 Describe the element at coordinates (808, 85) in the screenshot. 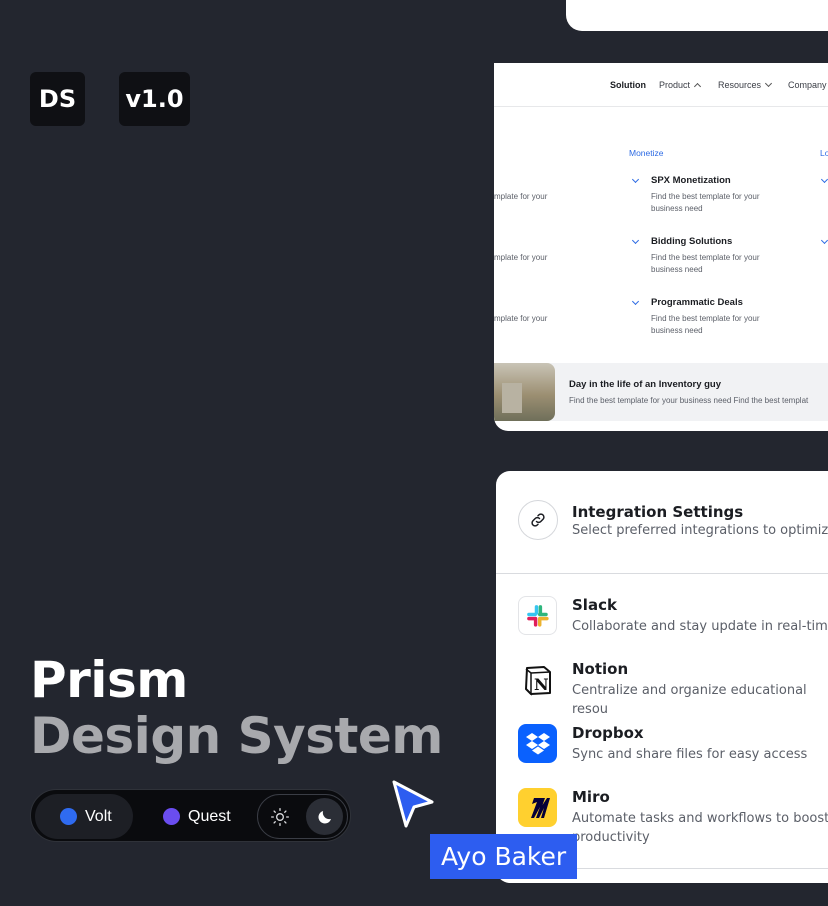

I see `nav-item-company: Company` at that location.